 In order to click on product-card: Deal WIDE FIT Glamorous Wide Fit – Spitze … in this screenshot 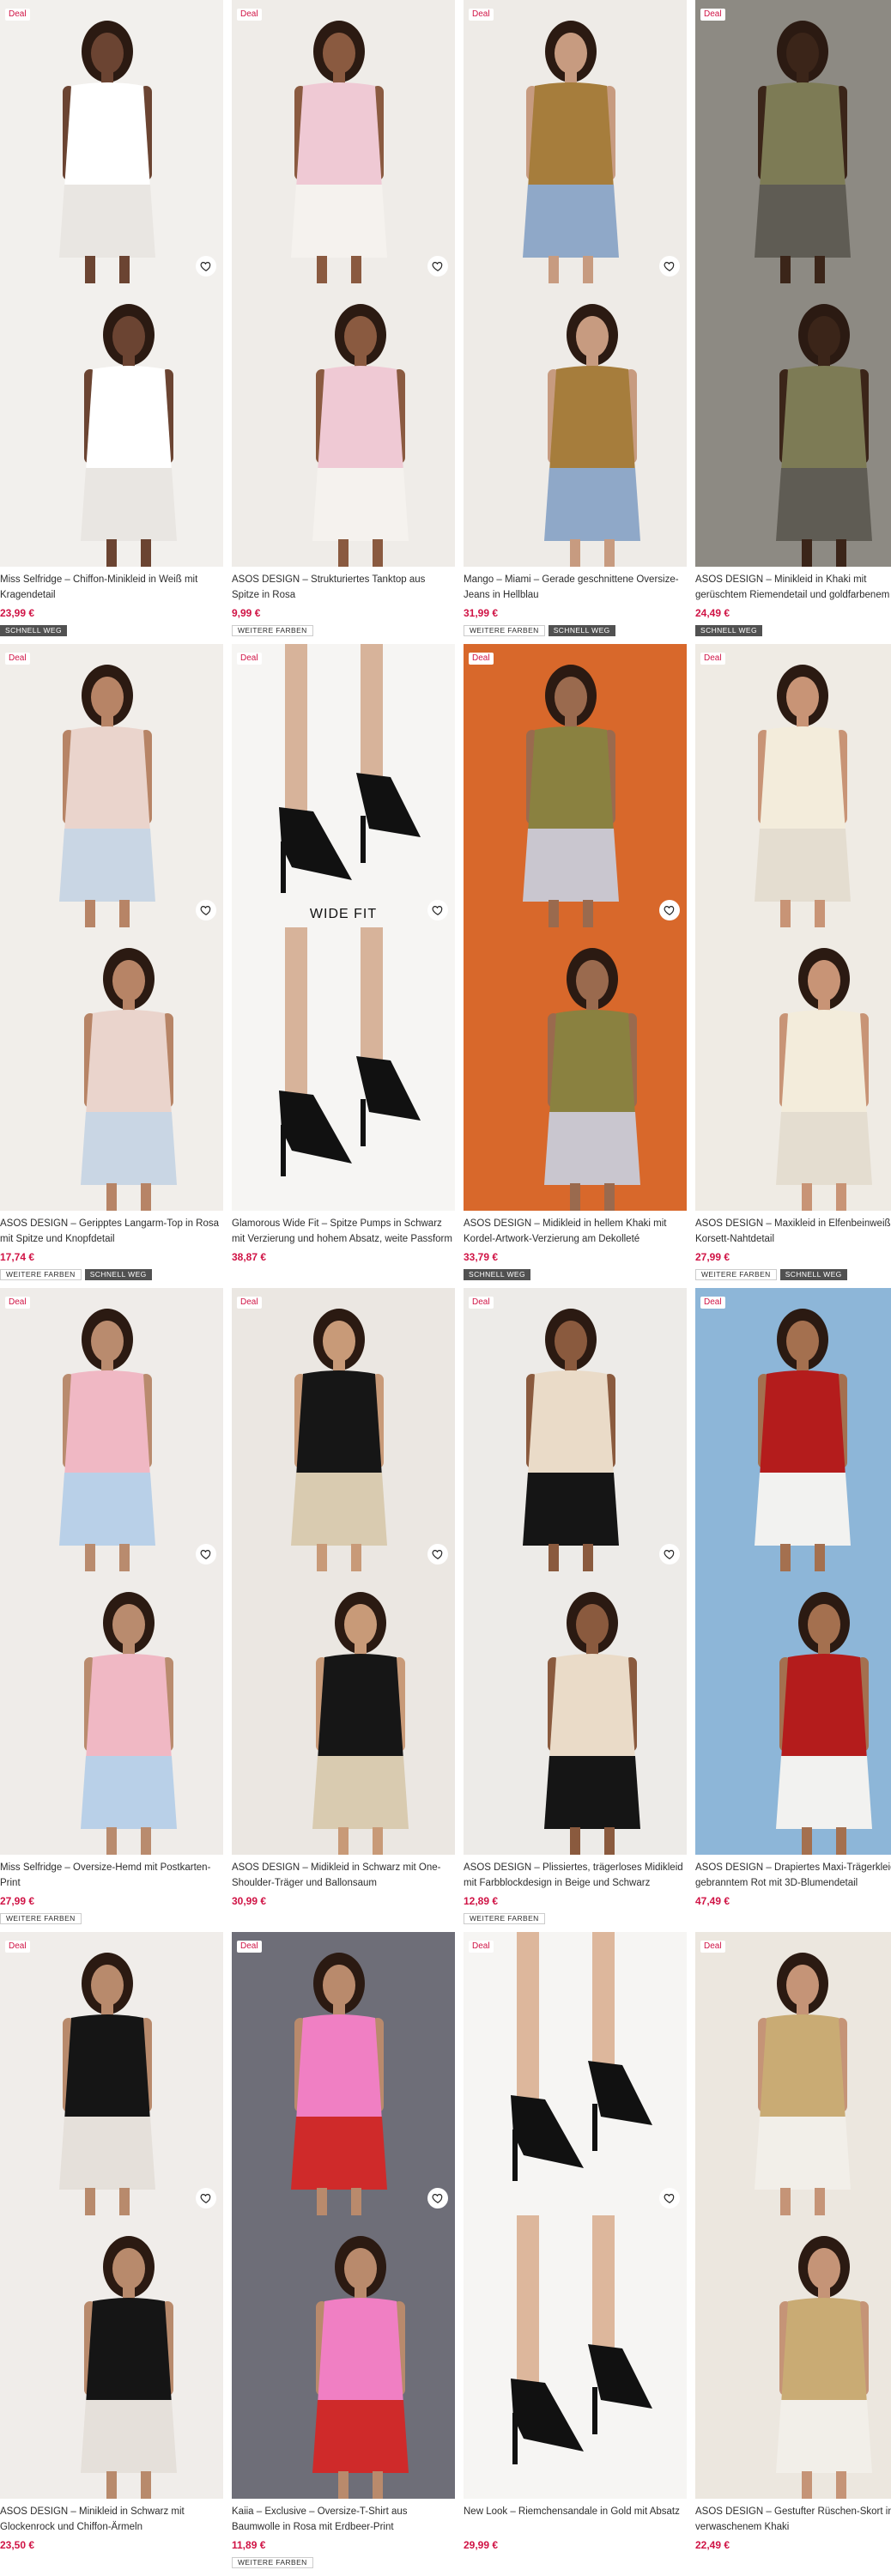, I will do `click(344, 962)`.